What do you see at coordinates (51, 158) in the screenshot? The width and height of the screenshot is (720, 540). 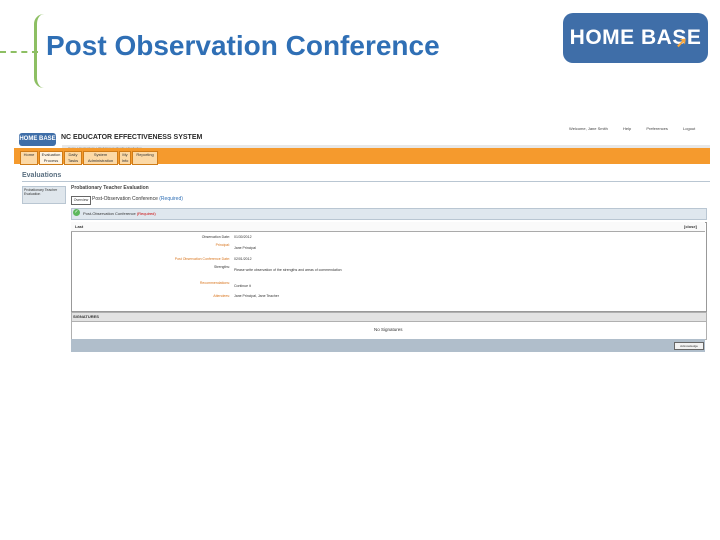 I see `nav-tab-evaluation-process: Evaluation Process` at bounding box center [51, 158].